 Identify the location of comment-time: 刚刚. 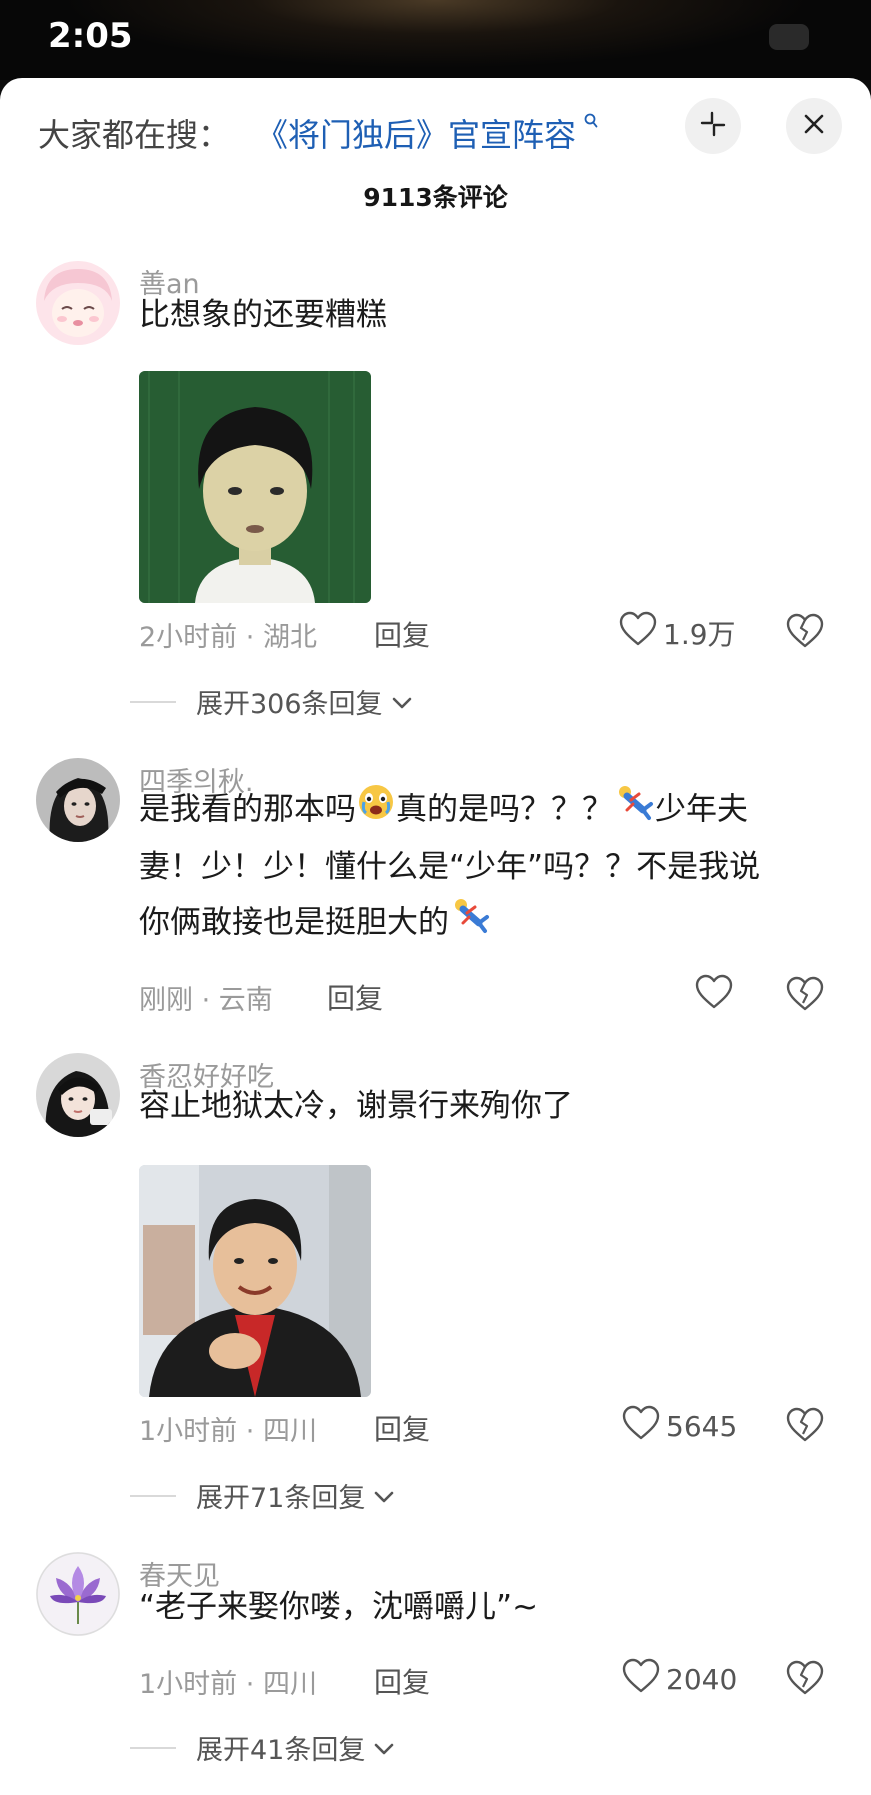
(166, 1000).